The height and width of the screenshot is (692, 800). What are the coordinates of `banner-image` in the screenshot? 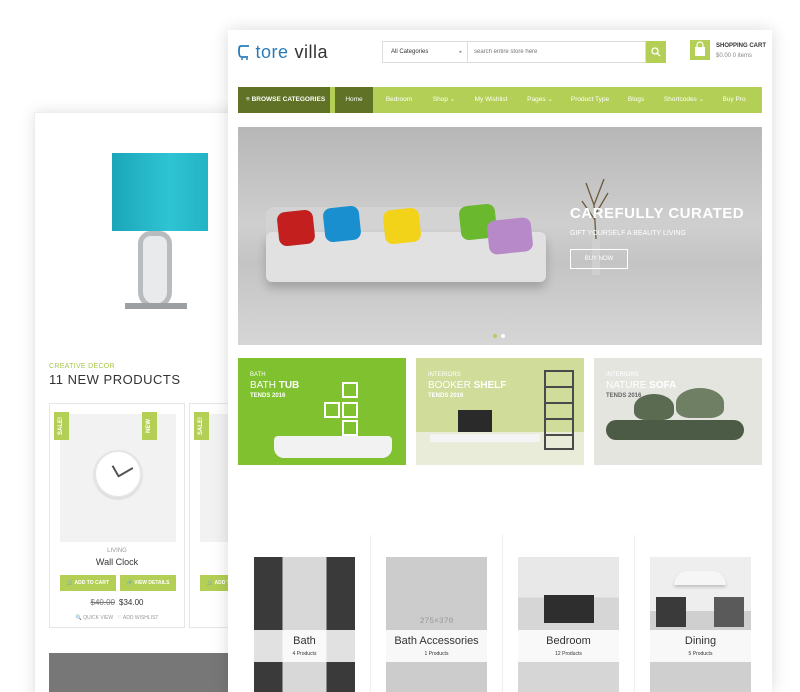 It's located at (149, 672).